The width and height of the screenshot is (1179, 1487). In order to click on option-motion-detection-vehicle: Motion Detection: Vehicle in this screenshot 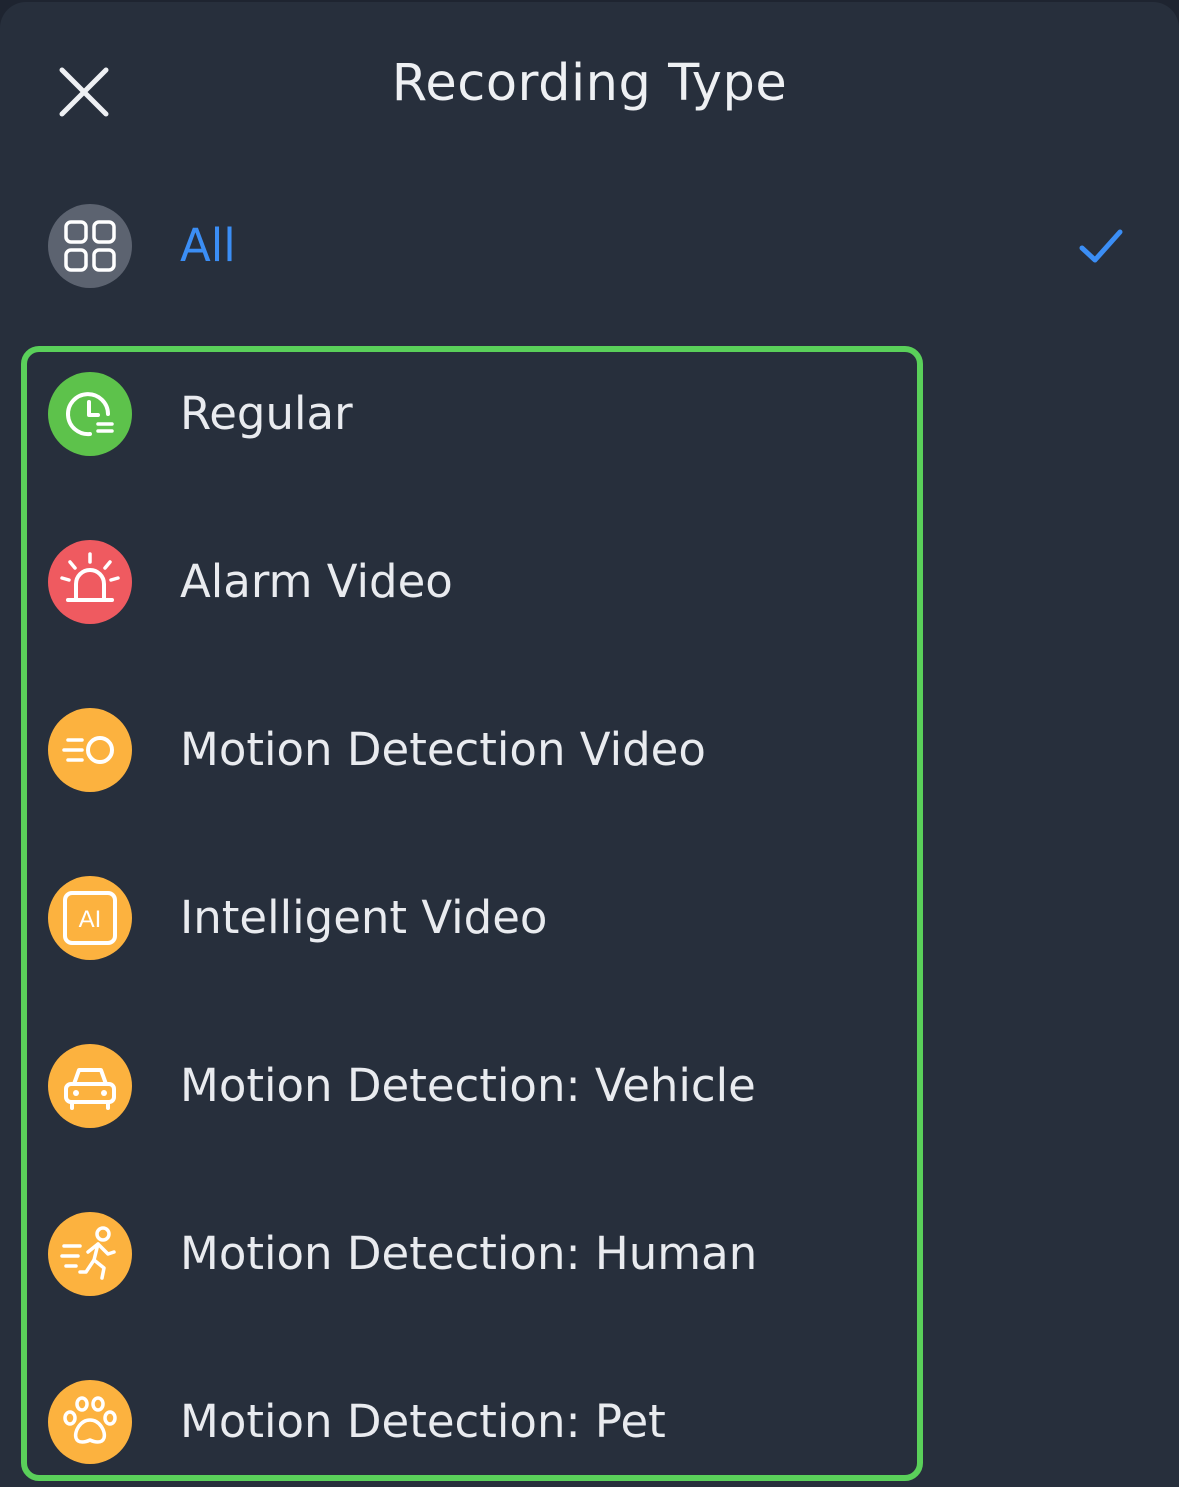, I will do `click(589, 1086)`.